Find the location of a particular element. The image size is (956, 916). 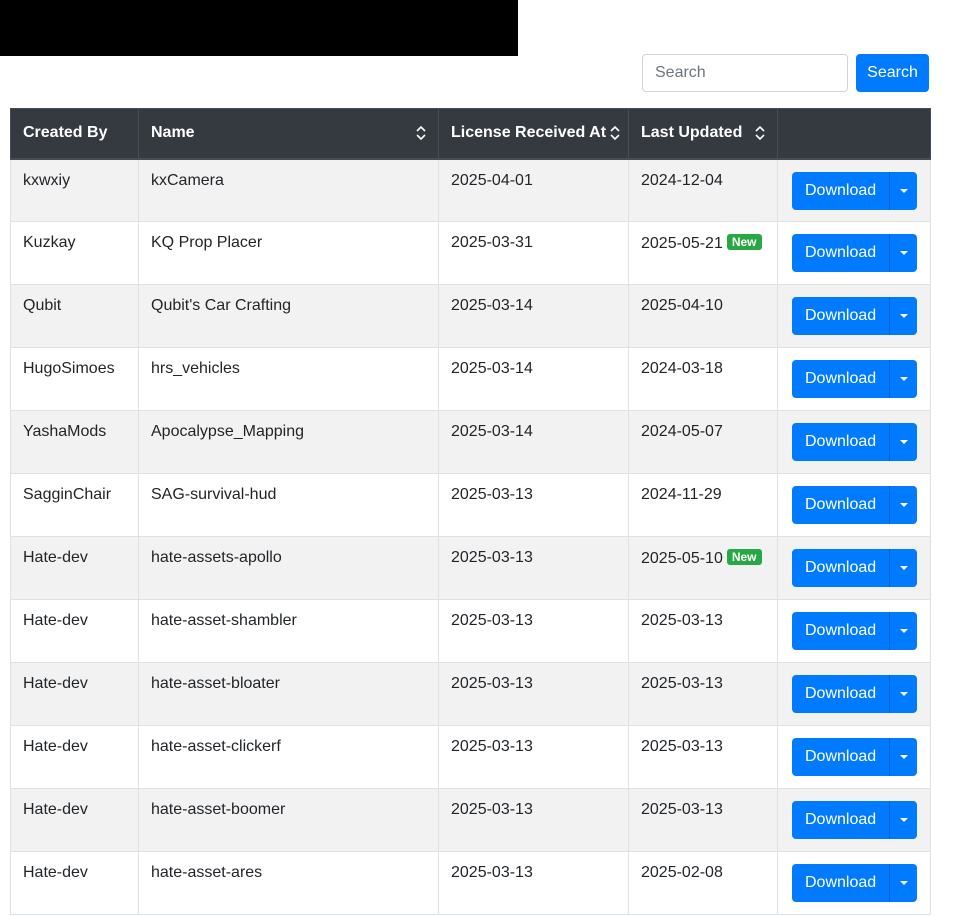

resource-name-text: hate-asset-shambler is located at coordinates (224, 620).